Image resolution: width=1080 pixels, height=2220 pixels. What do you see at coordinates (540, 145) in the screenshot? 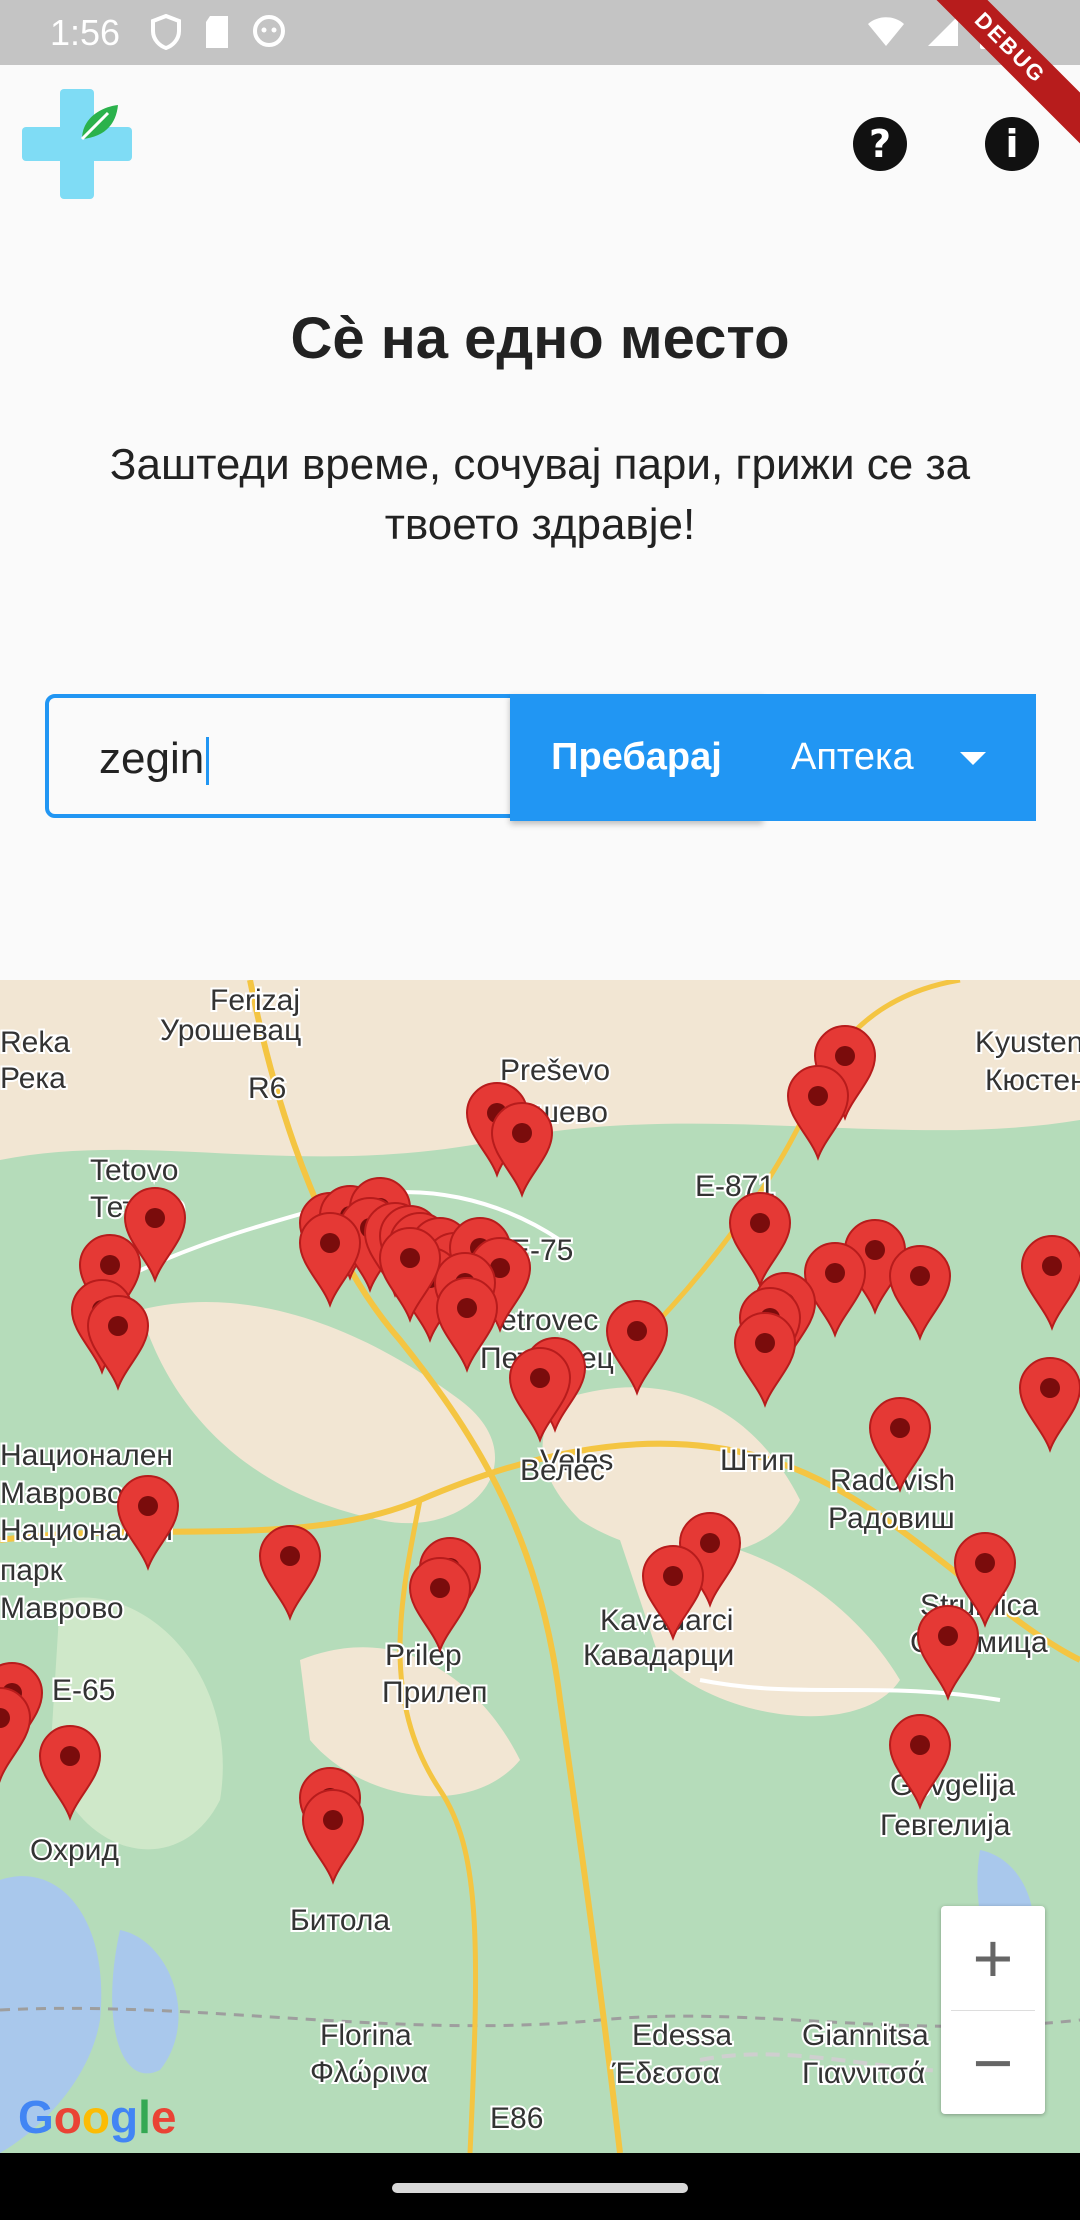
I see `app-bar` at bounding box center [540, 145].